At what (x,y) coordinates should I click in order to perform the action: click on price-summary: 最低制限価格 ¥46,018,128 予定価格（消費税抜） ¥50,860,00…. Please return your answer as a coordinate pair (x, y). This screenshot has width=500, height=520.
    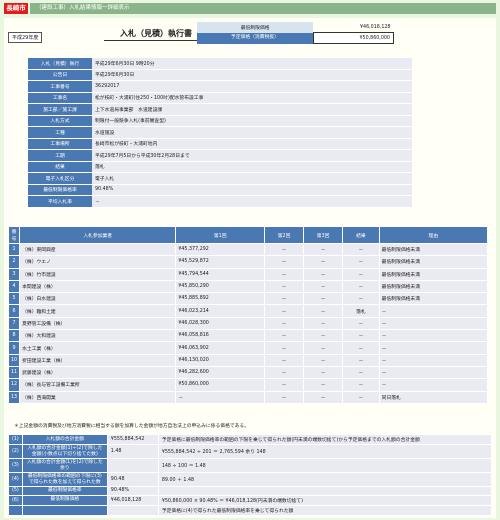
    Looking at the image, I should click on (296, 33).